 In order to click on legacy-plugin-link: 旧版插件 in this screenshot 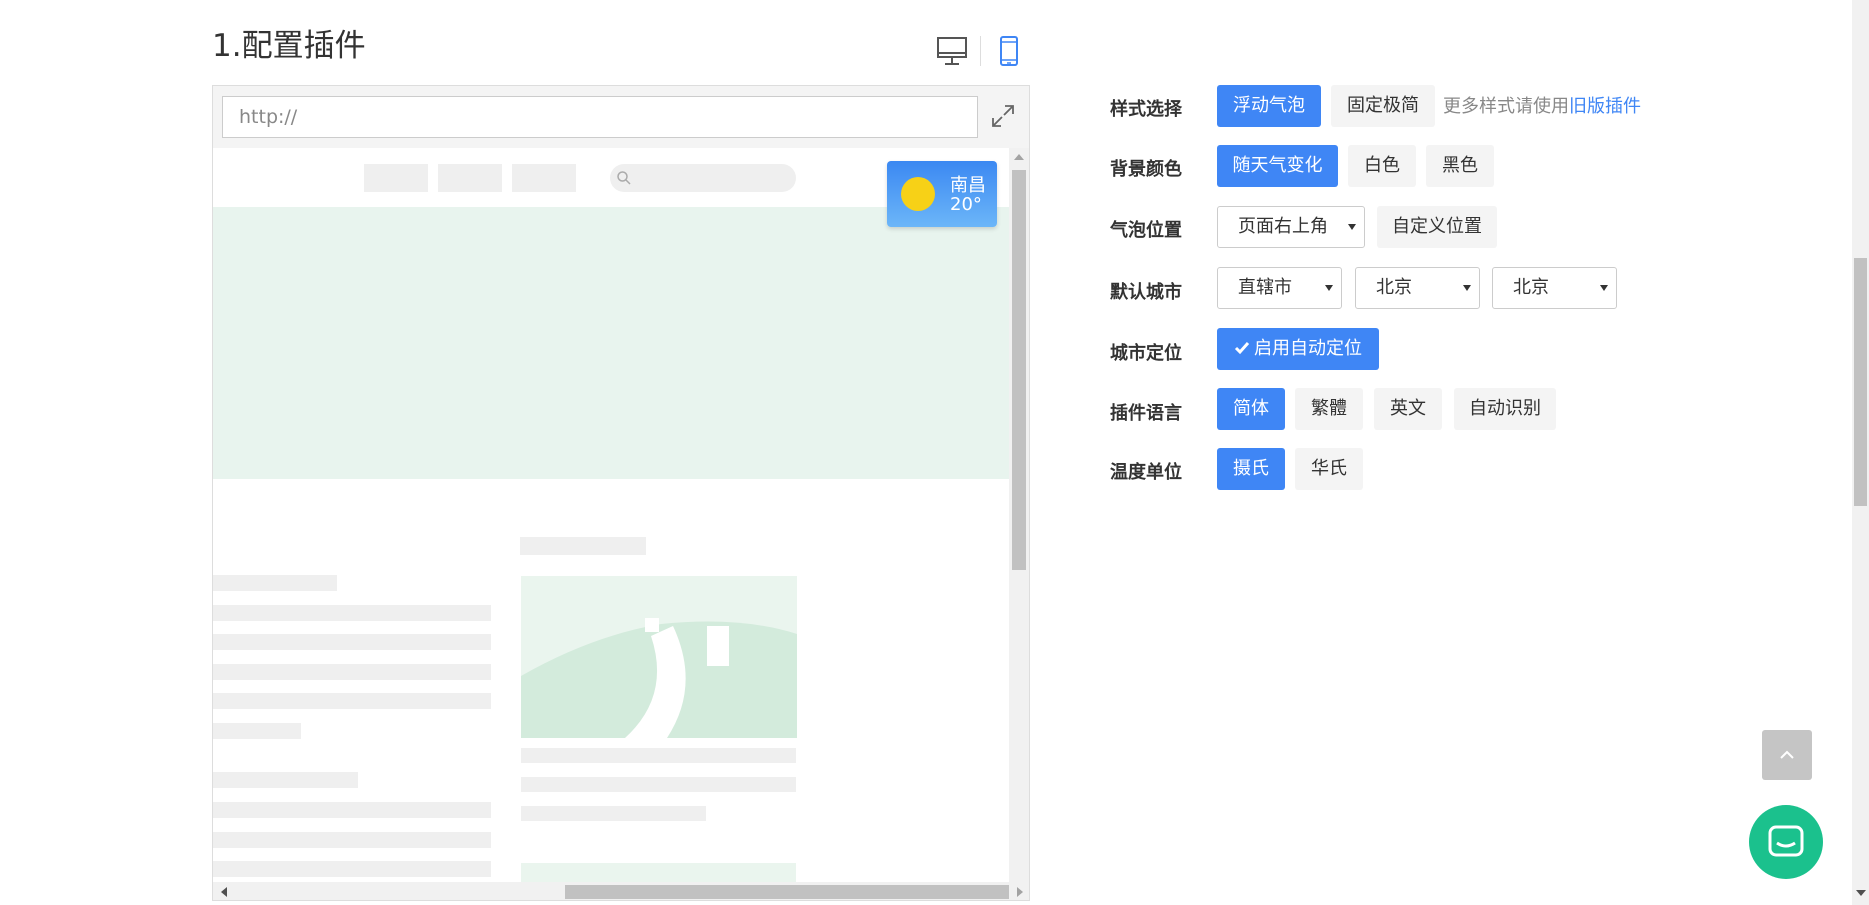, I will do `click(1605, 106)`.